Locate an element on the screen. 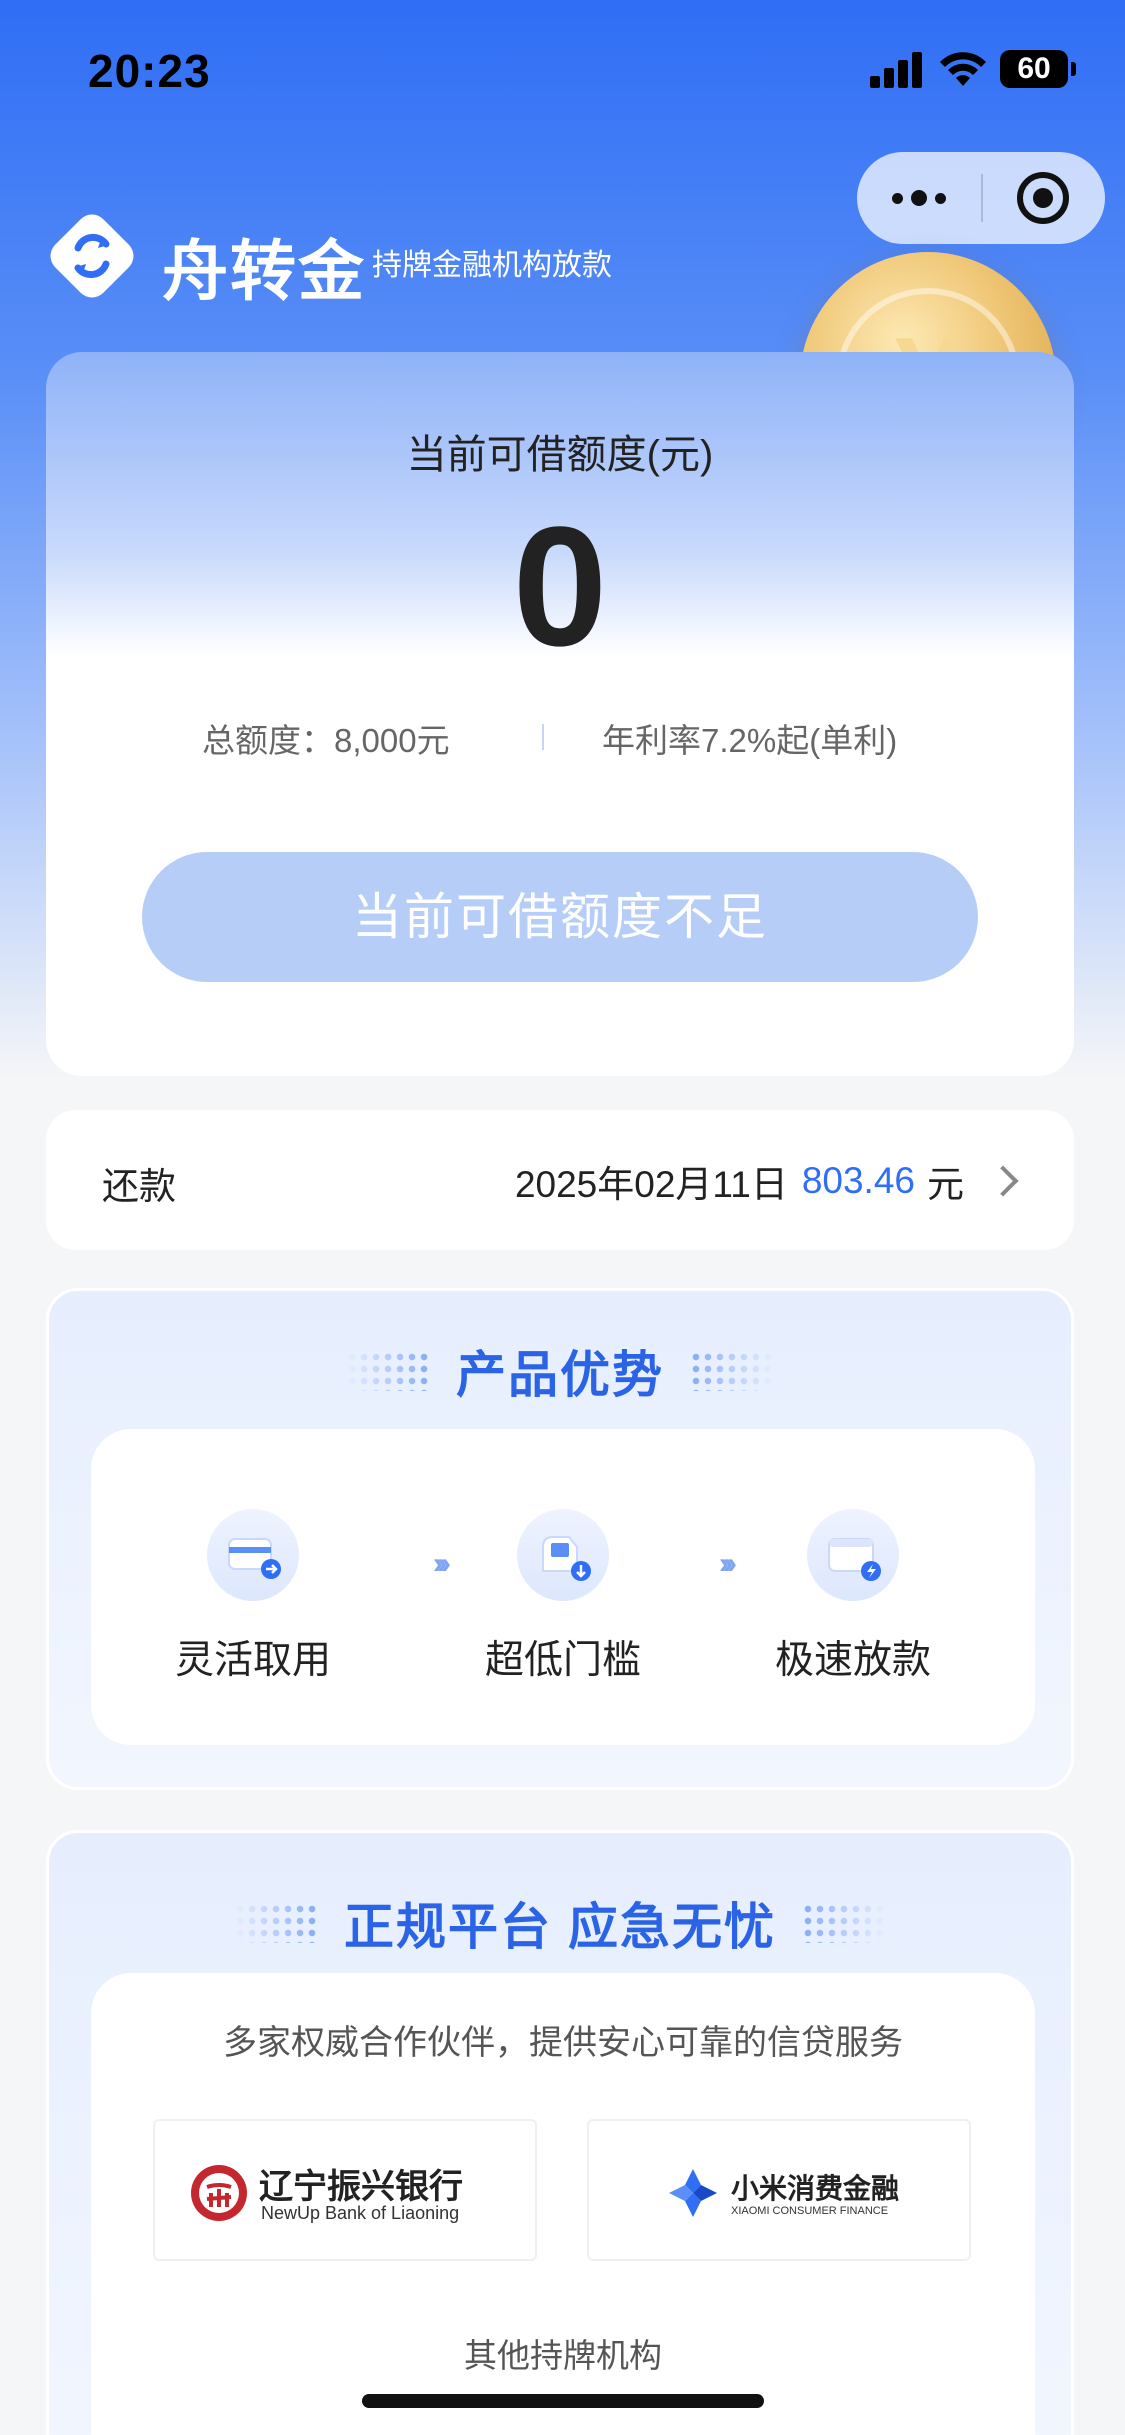 The width and height of the screenshot is (1125, 2435). status-time: 20:23 is located at coordinates (149, 71).